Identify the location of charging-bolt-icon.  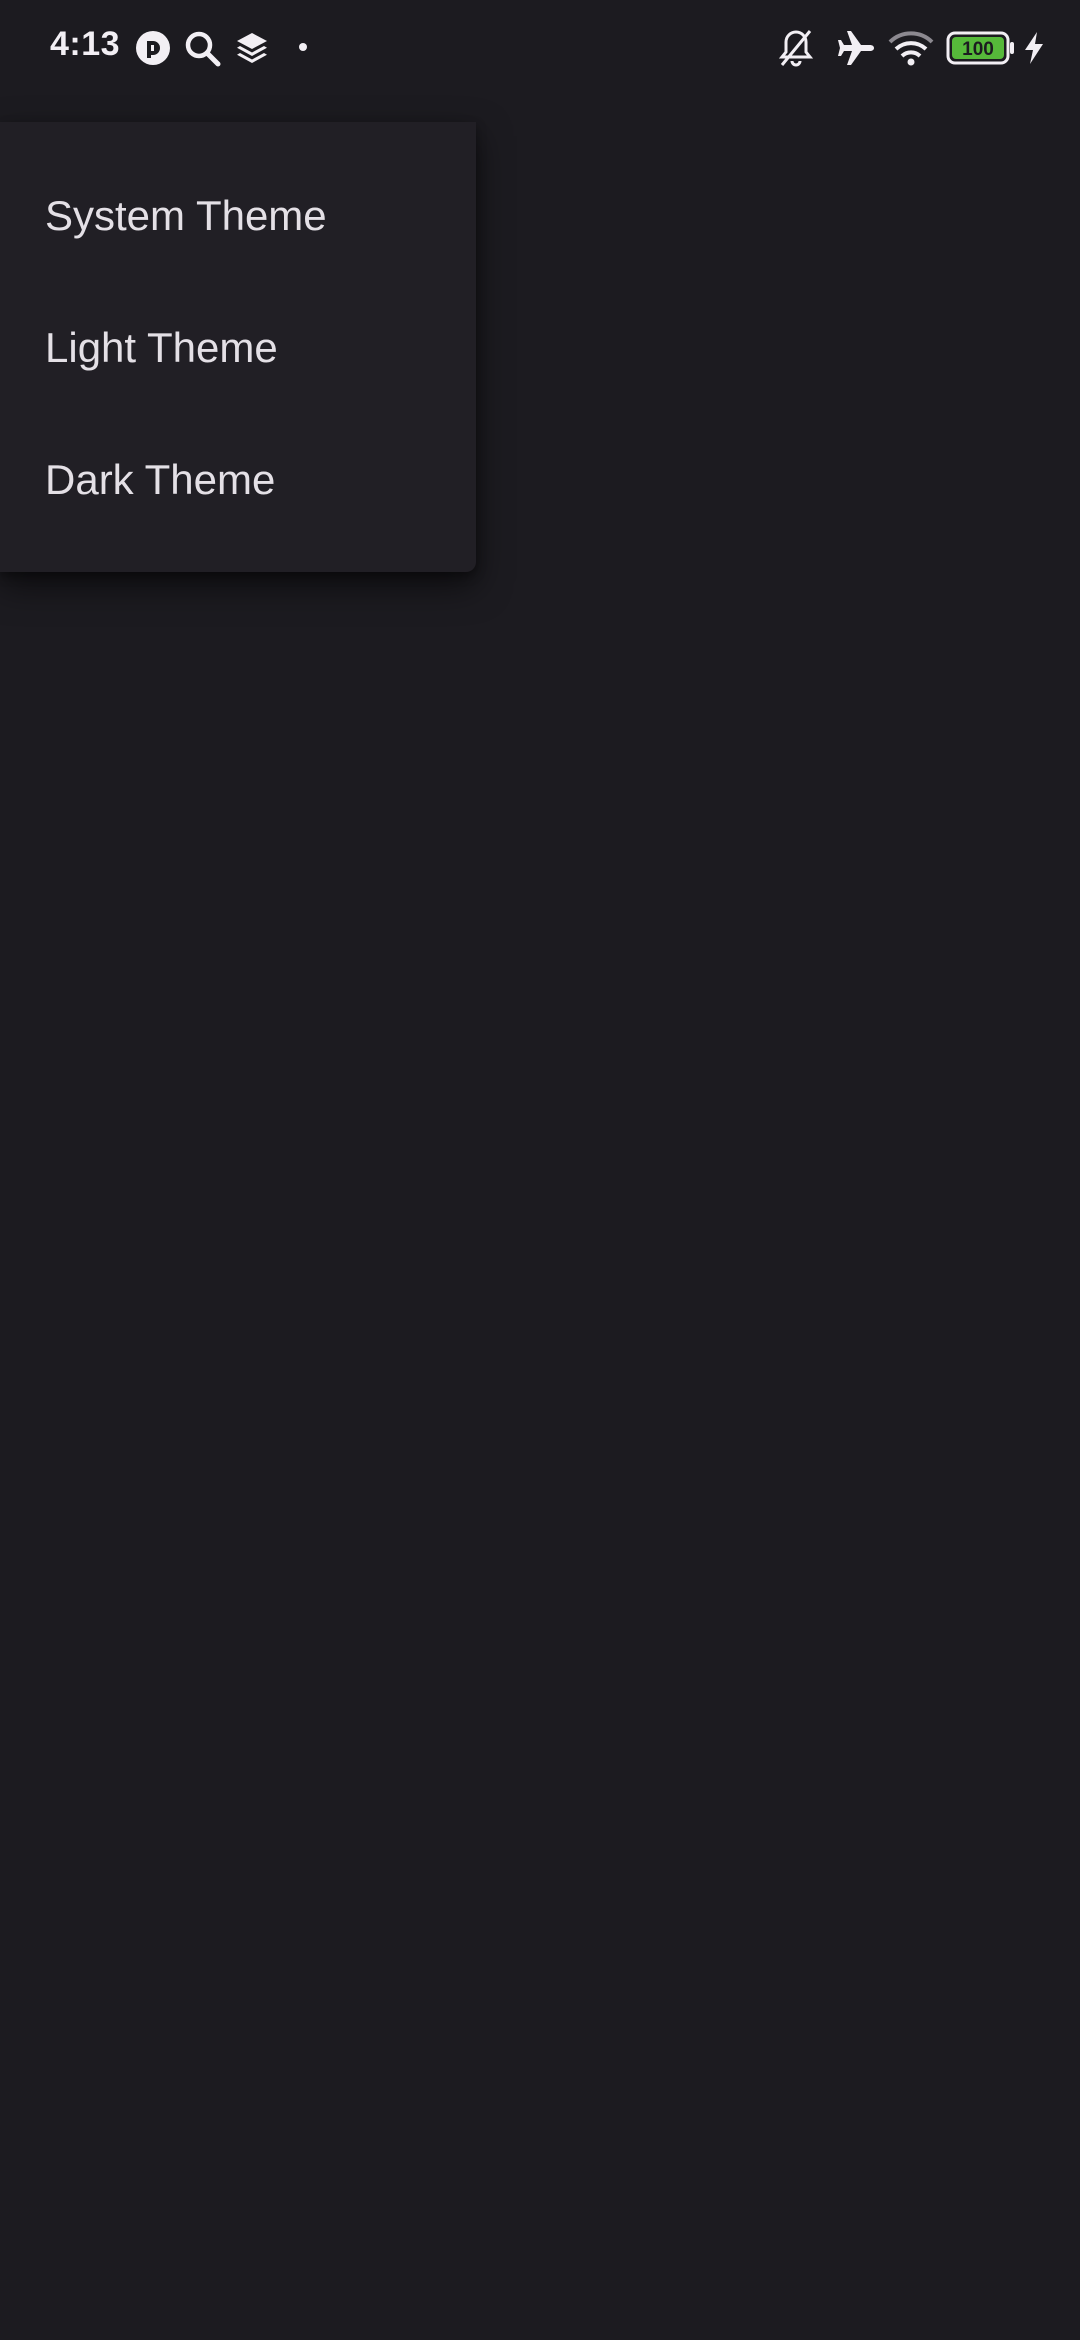
(1034, 48).